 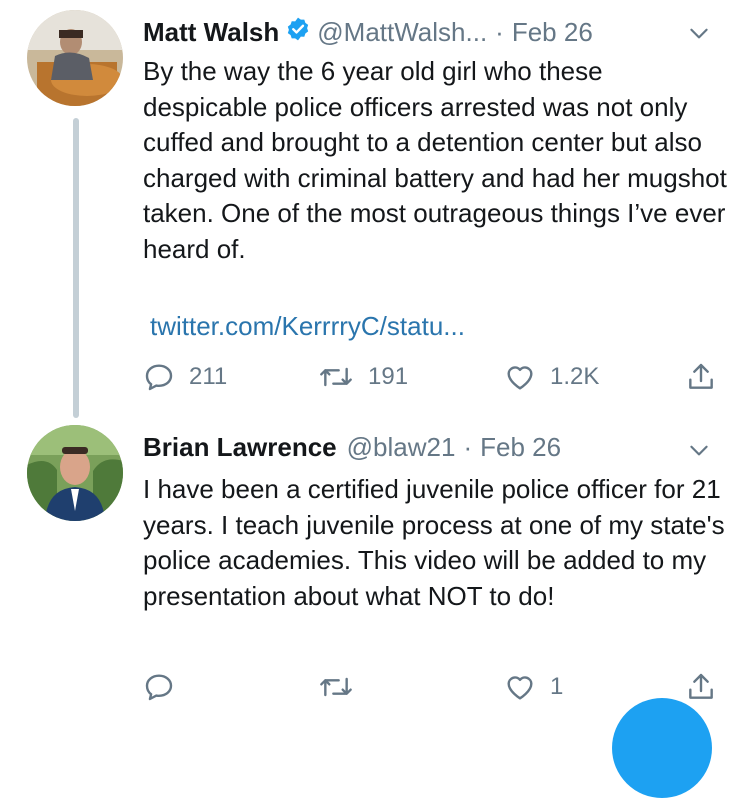 What do you see at coordinates (375, 687) in the screenshot?
I see `tweet-actions: 1` at bounding box center [375, 687].